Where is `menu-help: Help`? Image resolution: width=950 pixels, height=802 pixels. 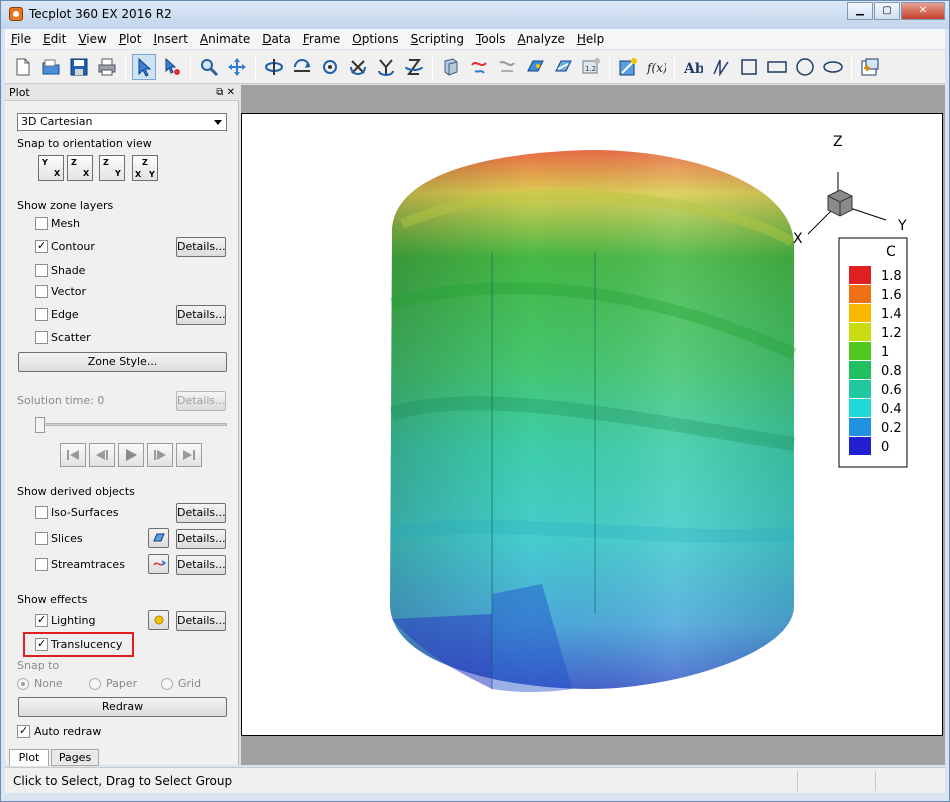
menu-help: Help is located at coordinates (590, 39).